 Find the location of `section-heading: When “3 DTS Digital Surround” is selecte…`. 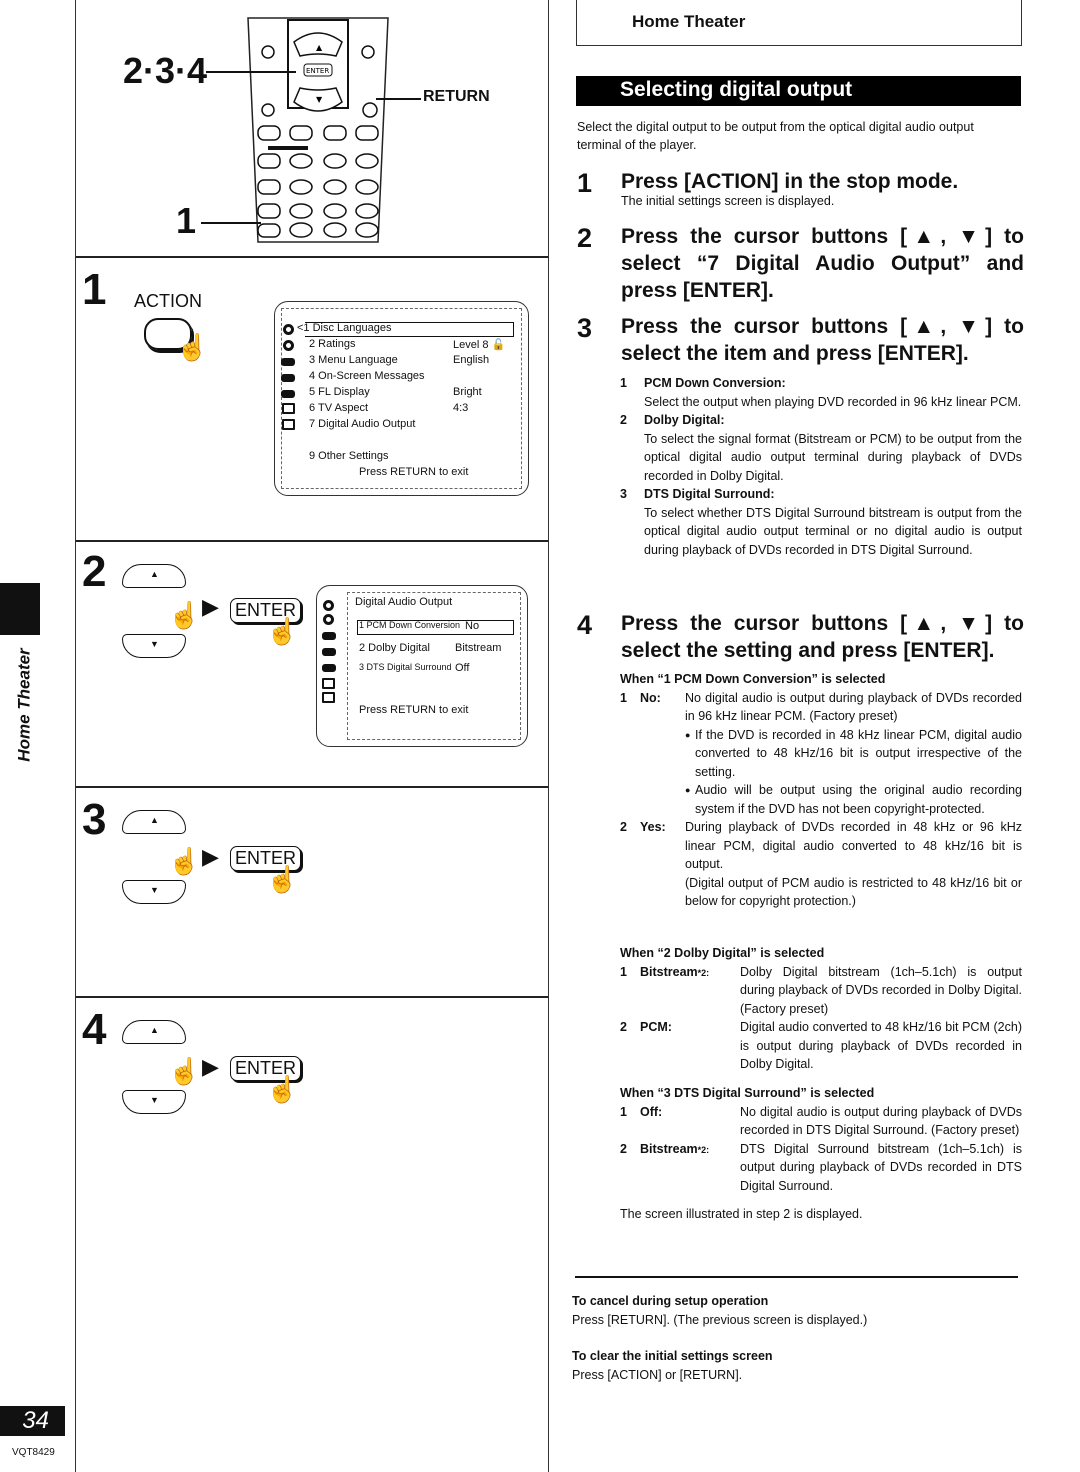

section-heading: When “3 DTS Digital Surround” is selecte… is located at coordinates (747, 1093).